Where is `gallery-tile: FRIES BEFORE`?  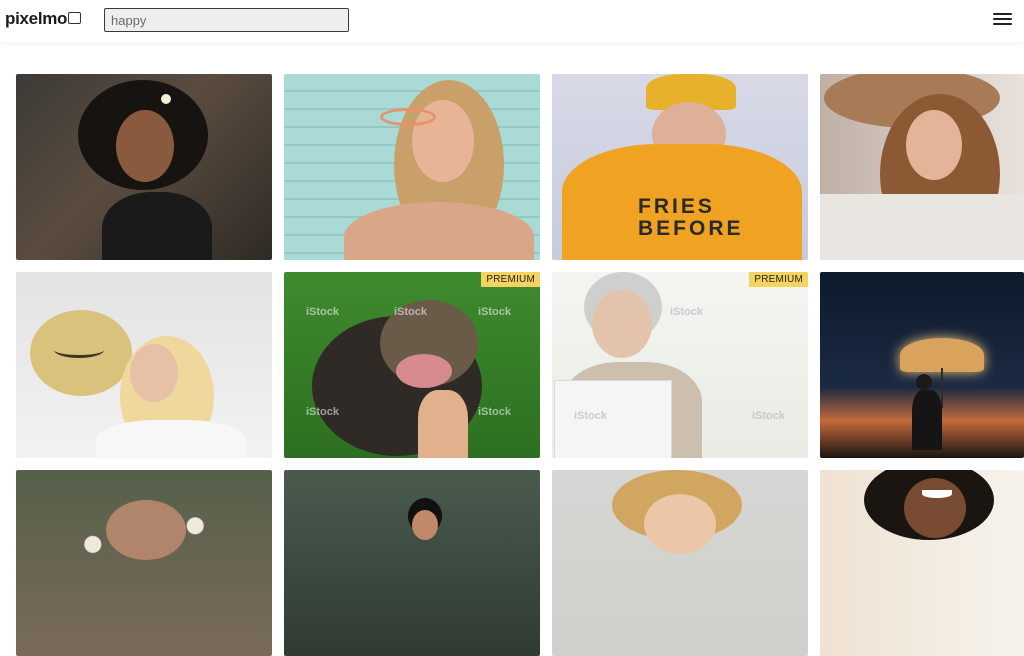 gallery-tile: FRIES BEFORE is located at coordinates (680, 167).